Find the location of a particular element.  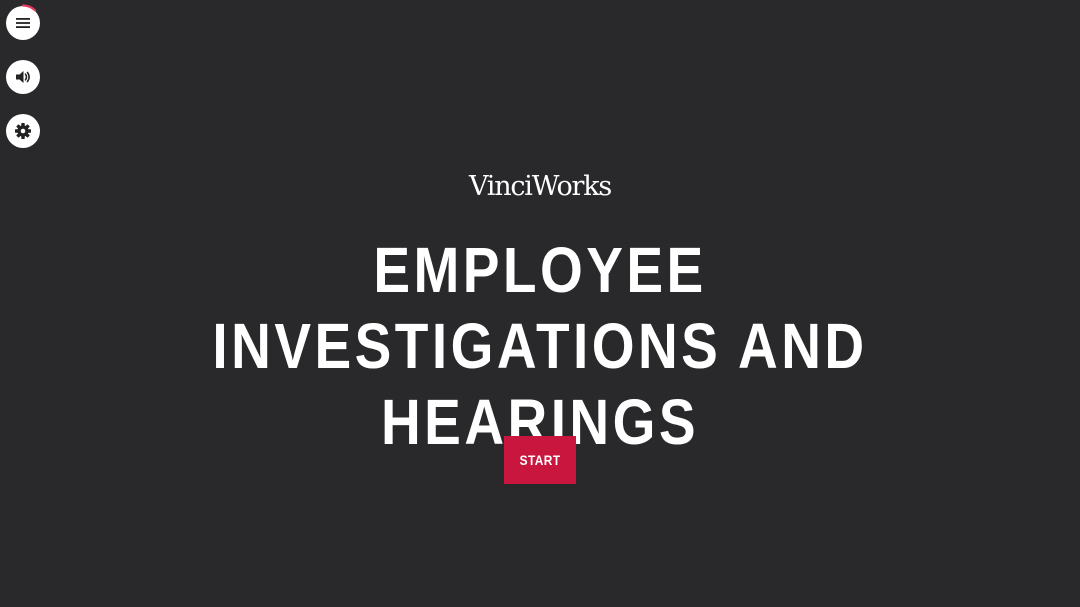

gear-icon is located at coordinates (23, 131).